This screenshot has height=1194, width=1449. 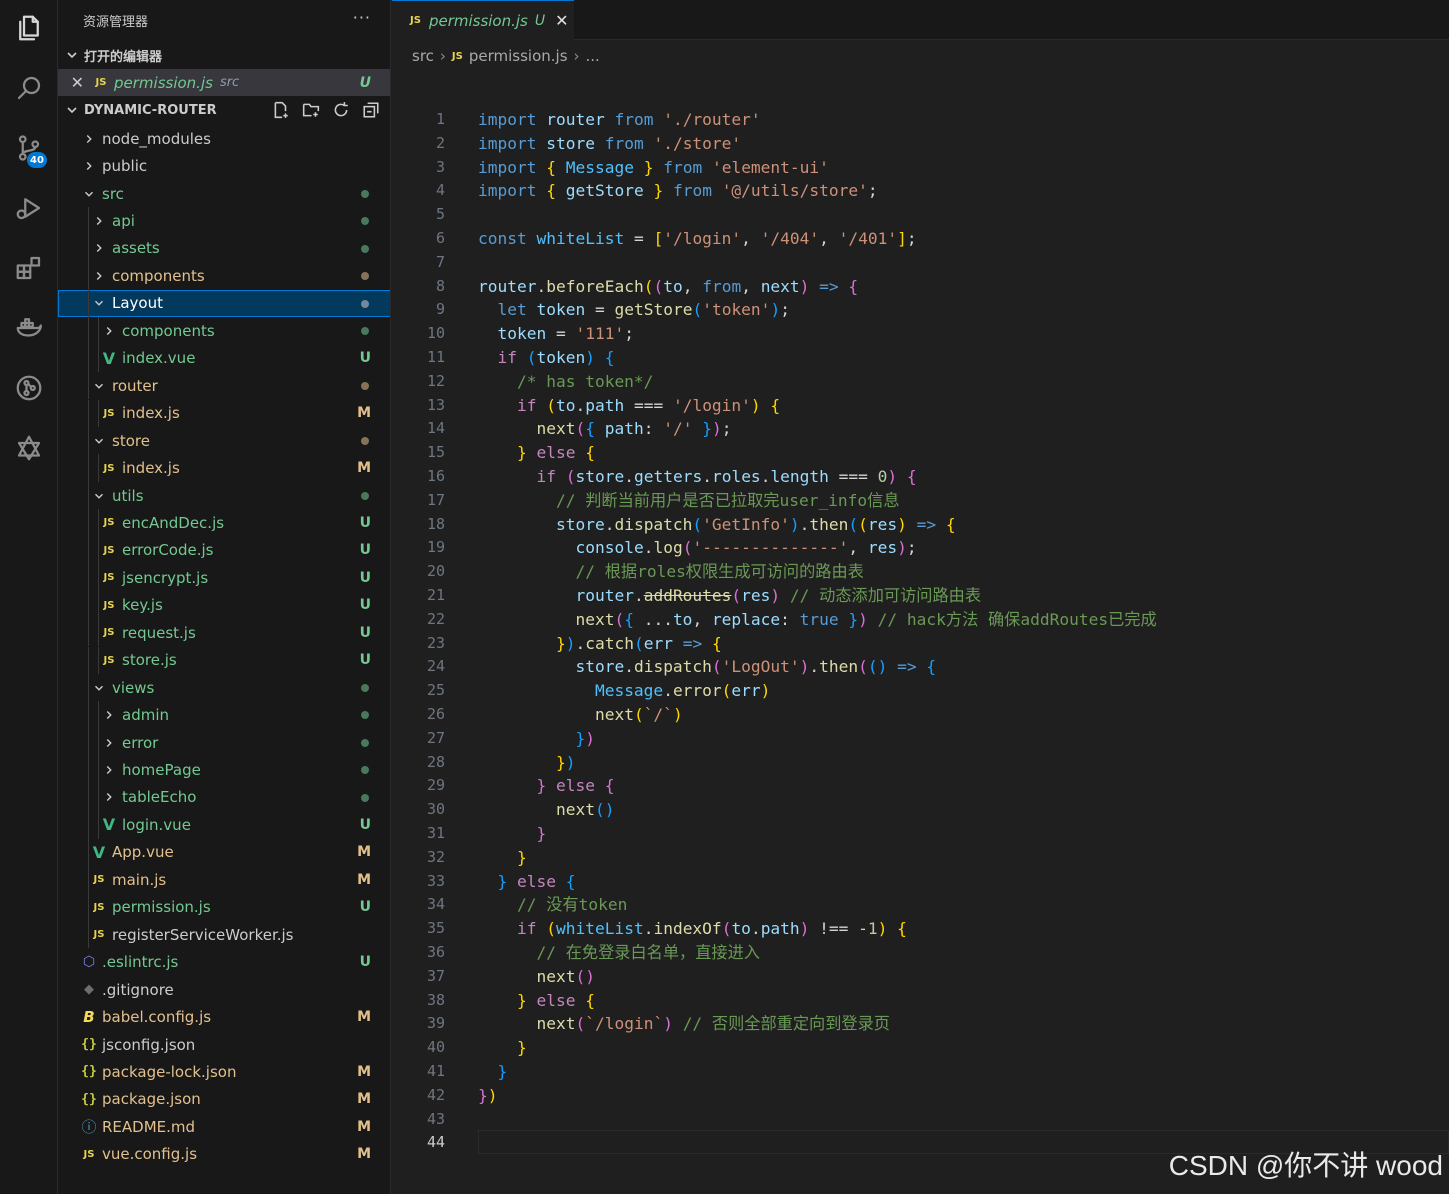 What do you see at coordinates (224, 907) in the screenshot?
I see `tree-file: JS permission.js U` at bounding box center [224, 907].